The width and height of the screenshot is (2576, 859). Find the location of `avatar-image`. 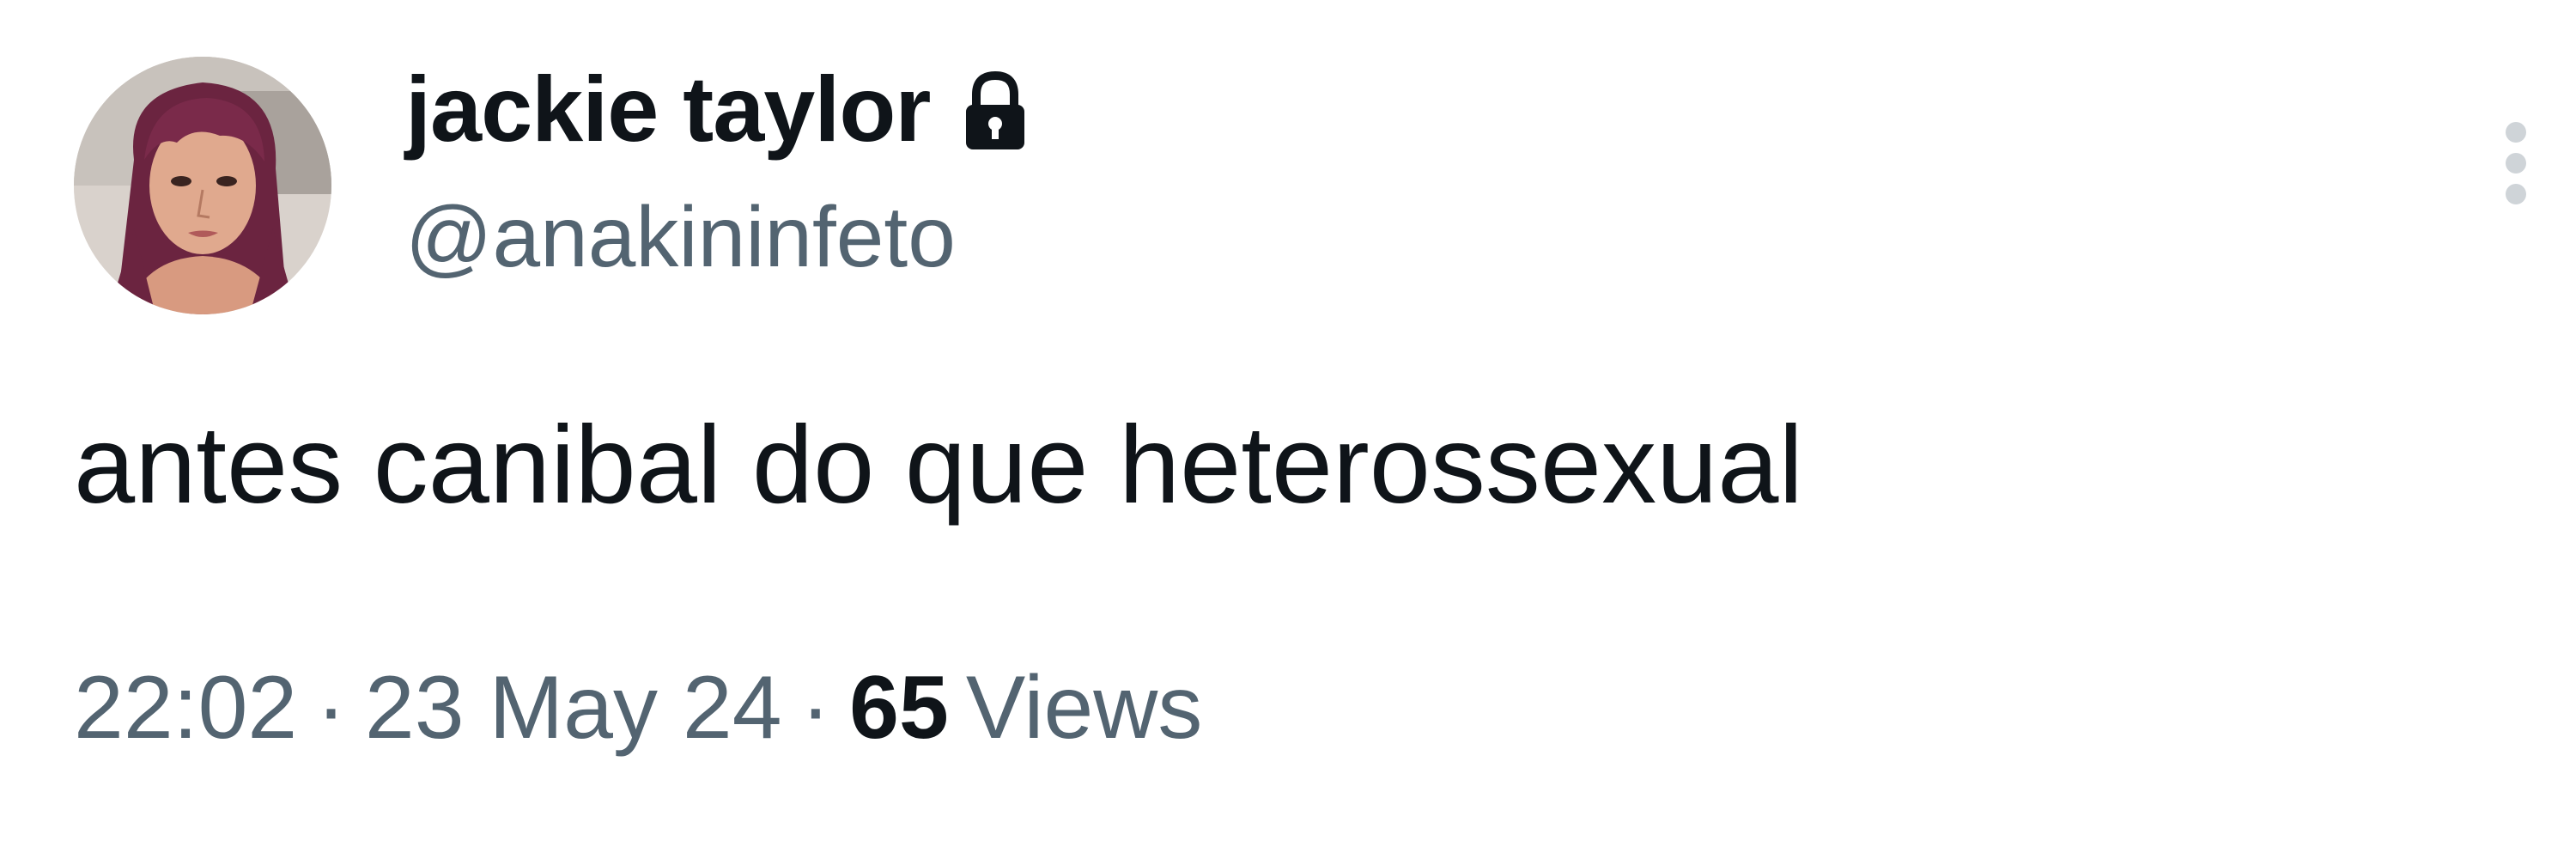

avatar-image is located at coordinates (202, 186).